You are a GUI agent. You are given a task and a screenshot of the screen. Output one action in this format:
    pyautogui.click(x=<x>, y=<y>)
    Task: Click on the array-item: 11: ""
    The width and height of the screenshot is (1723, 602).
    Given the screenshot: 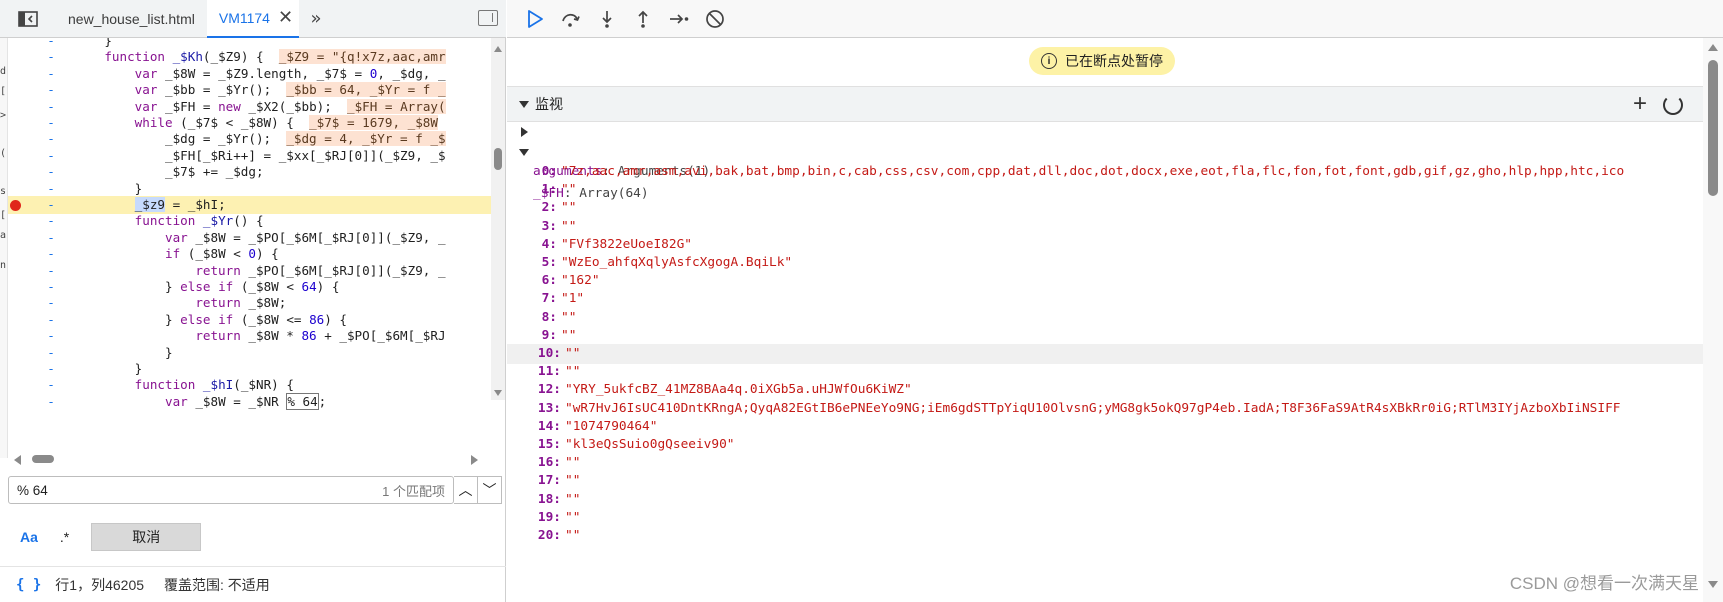 What is the action you would take?
    pyautogui.click(x=1105, y=372)
    